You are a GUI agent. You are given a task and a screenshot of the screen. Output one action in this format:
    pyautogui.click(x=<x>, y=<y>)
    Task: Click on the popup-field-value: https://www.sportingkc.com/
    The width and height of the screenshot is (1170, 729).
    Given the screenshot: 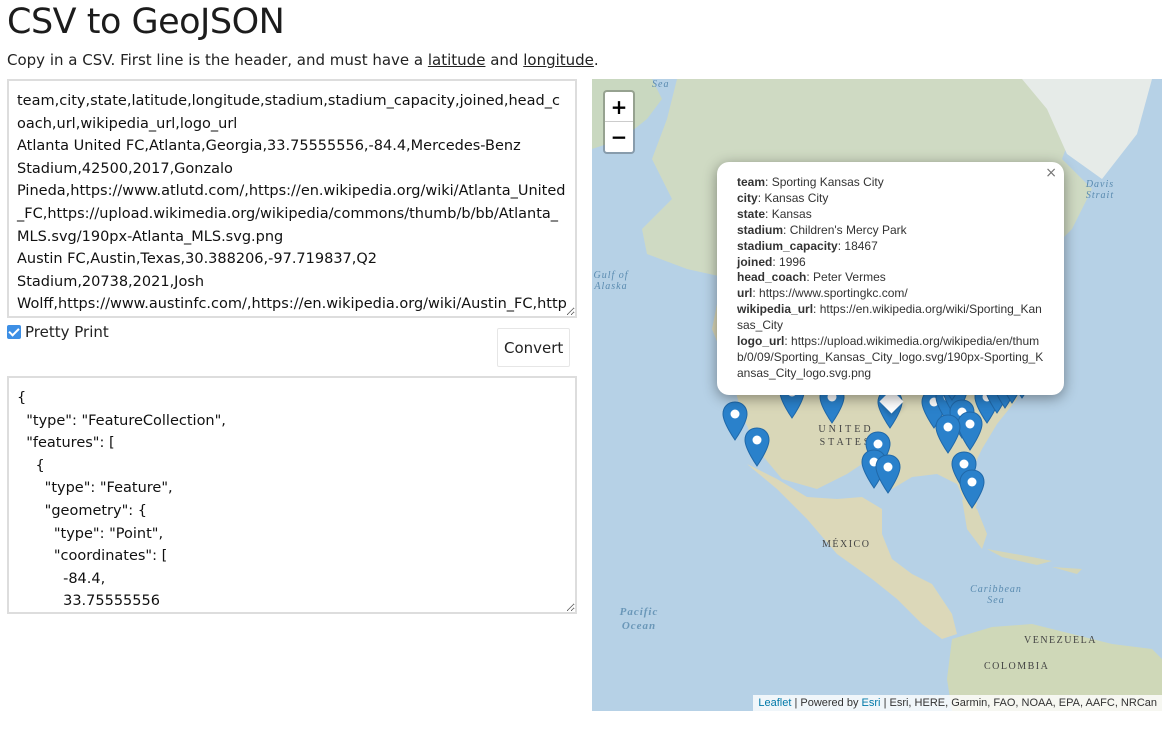 What is the action you would take?
    pyautogui.click(x=833, y=293)
    